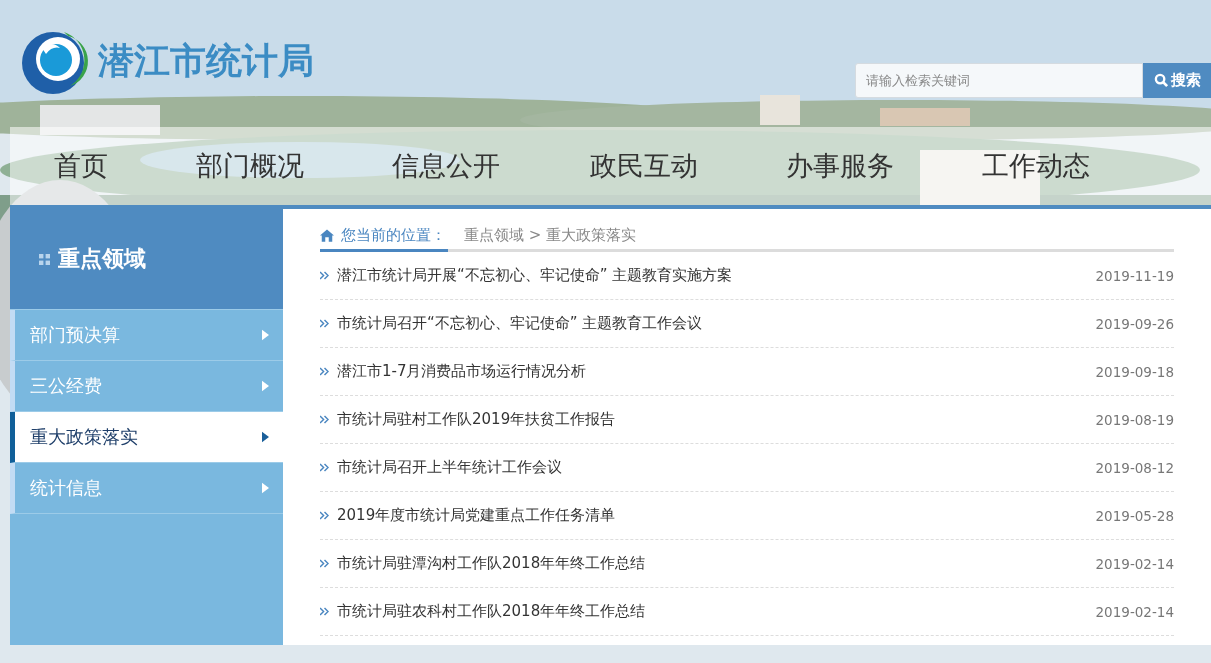 The height and width of the screenshot is (663, 1211). Describe the element at coordinates (712, 275) in the screenshot. I see `article-link: 潜江市统计局开展“不忘初心、牢记使命” 主题教育实施方案` at that location.